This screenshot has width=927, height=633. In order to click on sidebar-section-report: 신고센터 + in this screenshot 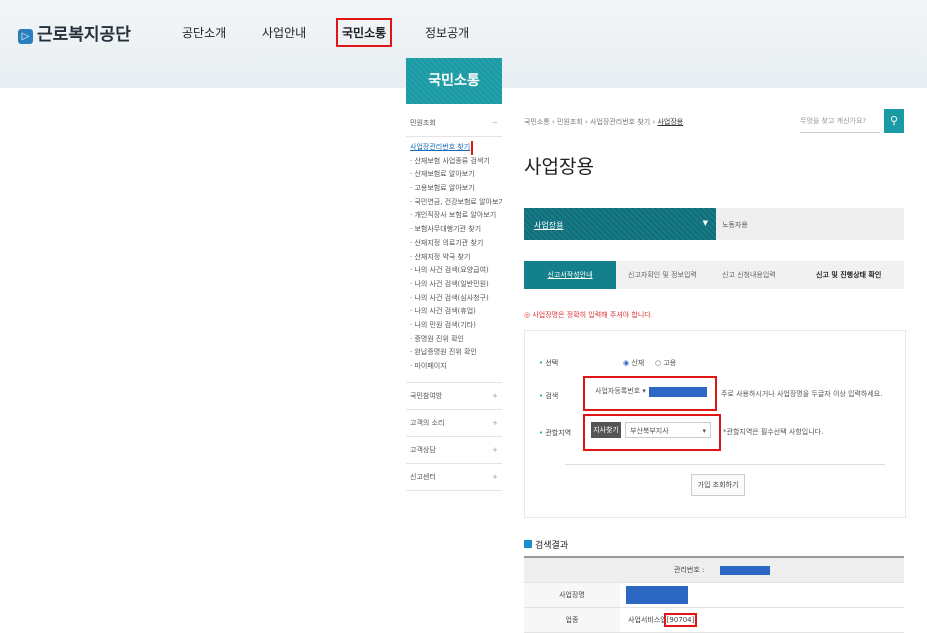, I will do `click(454, 477)`.